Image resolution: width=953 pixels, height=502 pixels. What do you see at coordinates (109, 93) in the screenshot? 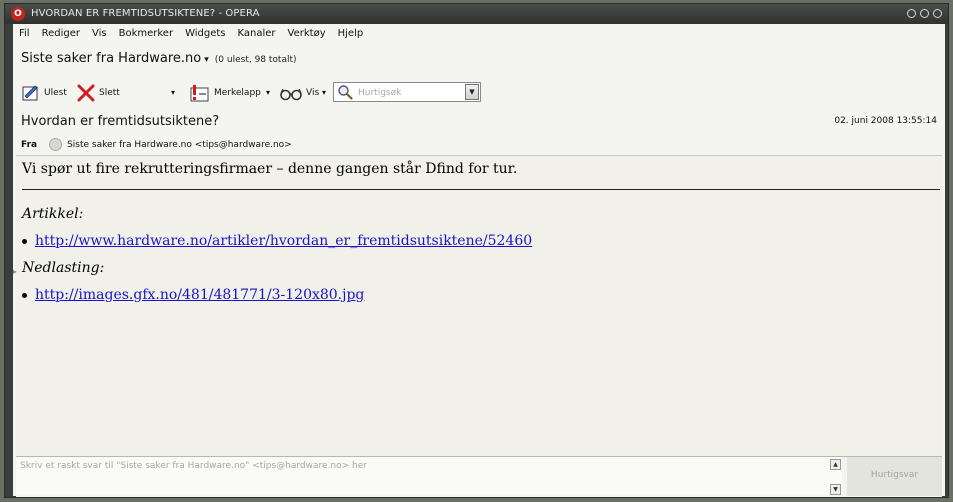
I see `delete-label: Slett` at bounding box center [109, 93].